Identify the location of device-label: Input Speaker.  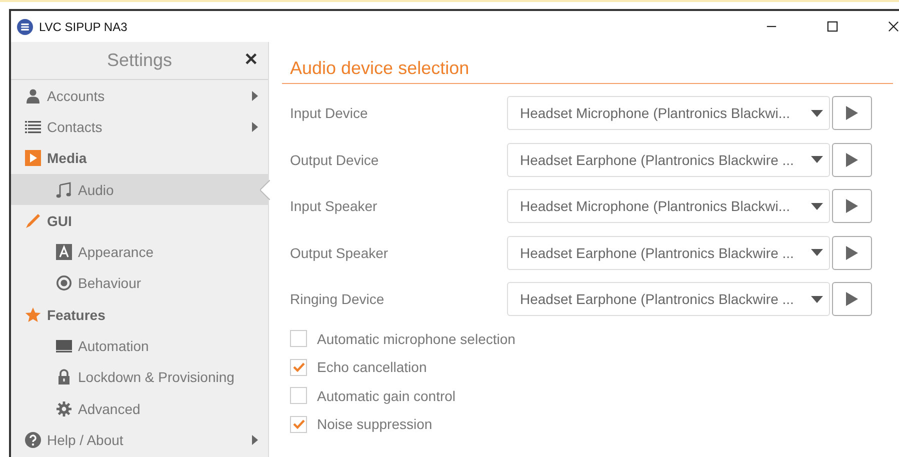
(333, 206).